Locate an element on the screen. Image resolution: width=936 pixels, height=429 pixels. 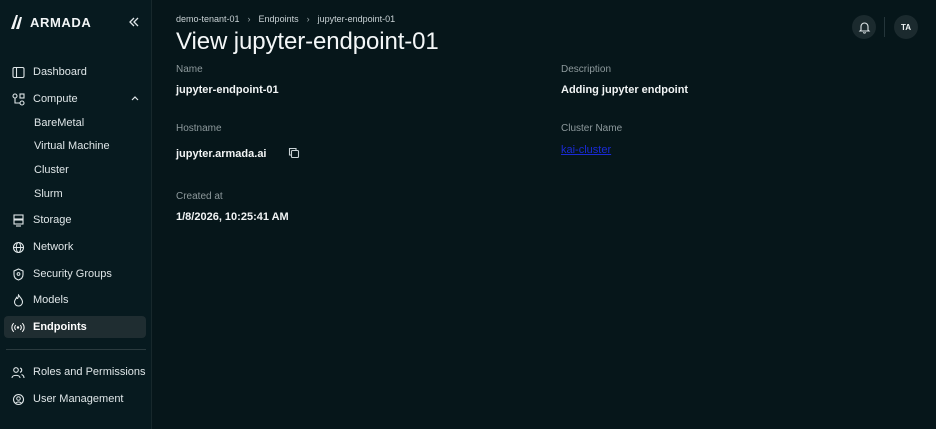
armada-logo-icon is located at coordinates (16, 22).